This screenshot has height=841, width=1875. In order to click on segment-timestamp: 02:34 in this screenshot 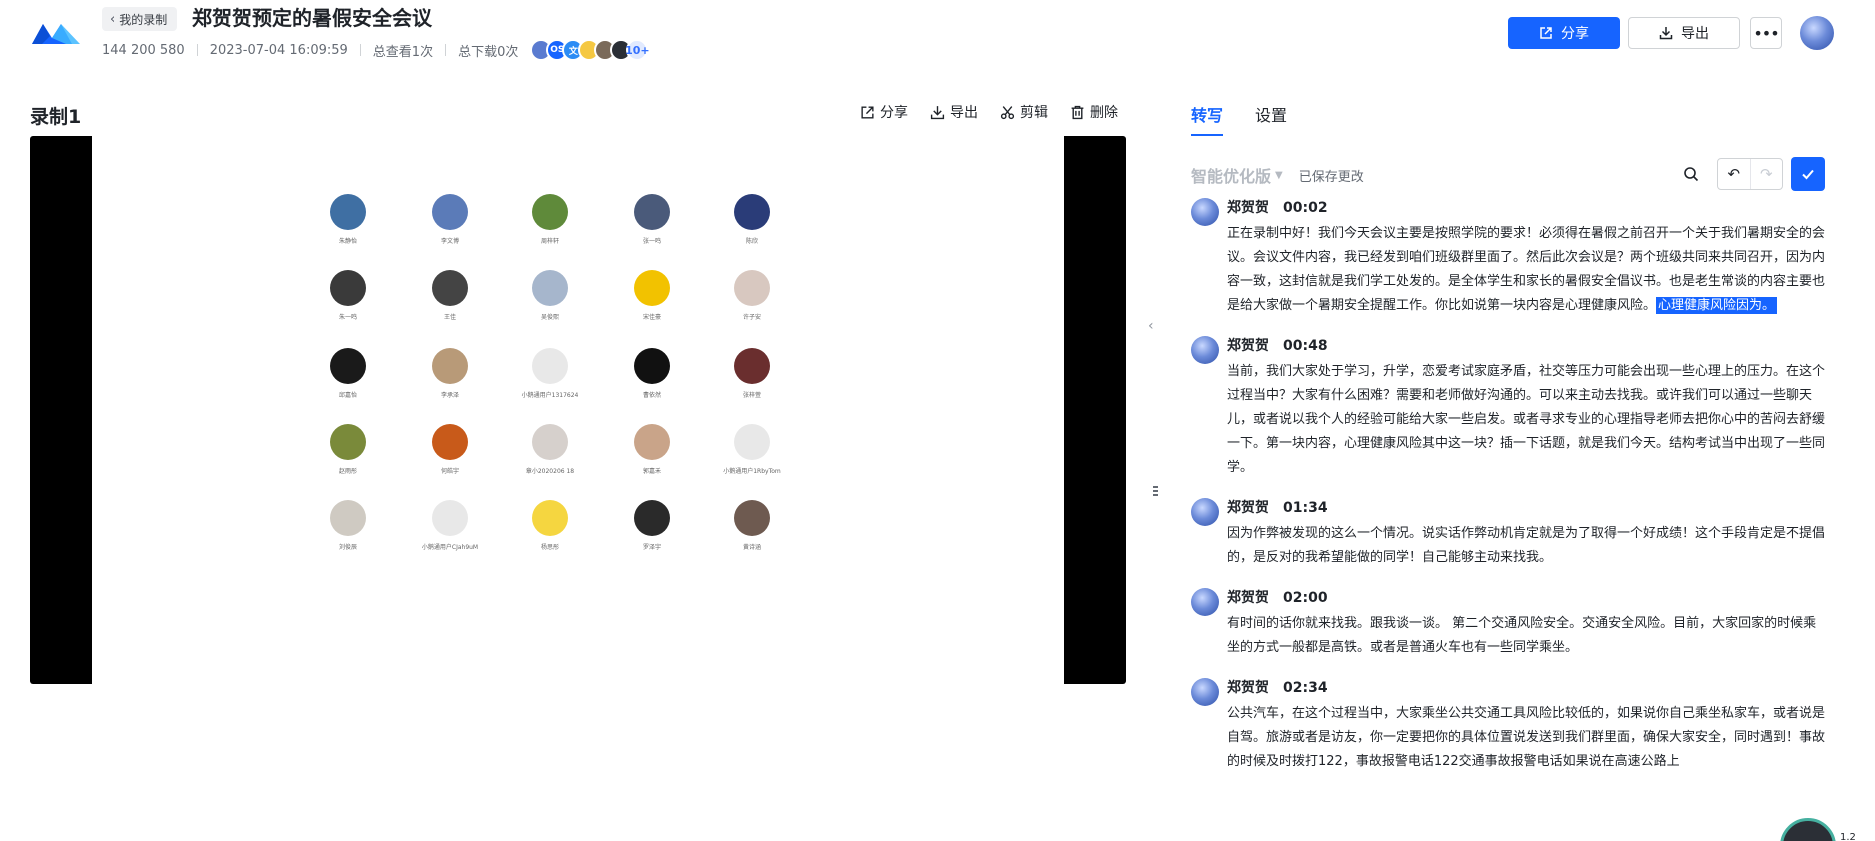, I will do `click(1305, 688)`.